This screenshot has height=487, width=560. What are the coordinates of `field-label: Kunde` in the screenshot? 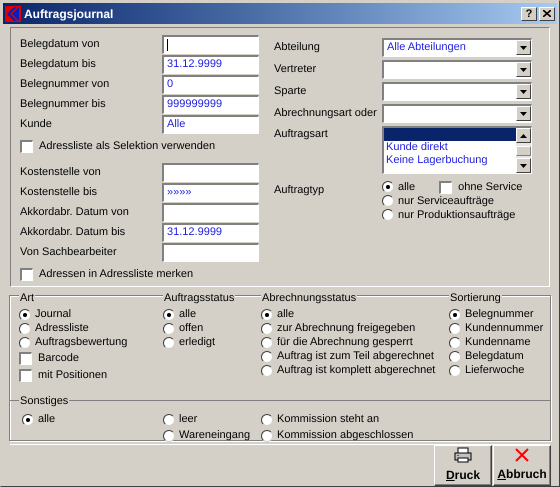 It's located at (36, 124).